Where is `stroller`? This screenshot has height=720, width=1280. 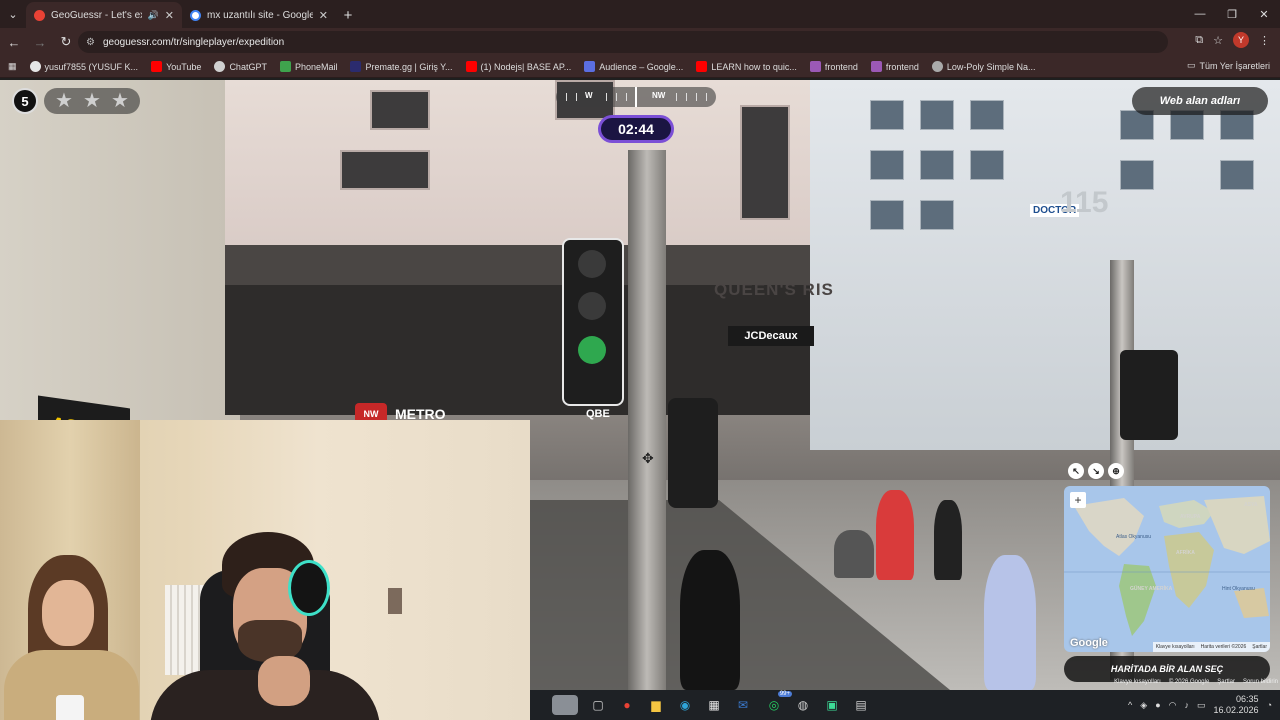
stroller is located at coordinates (854, 554).